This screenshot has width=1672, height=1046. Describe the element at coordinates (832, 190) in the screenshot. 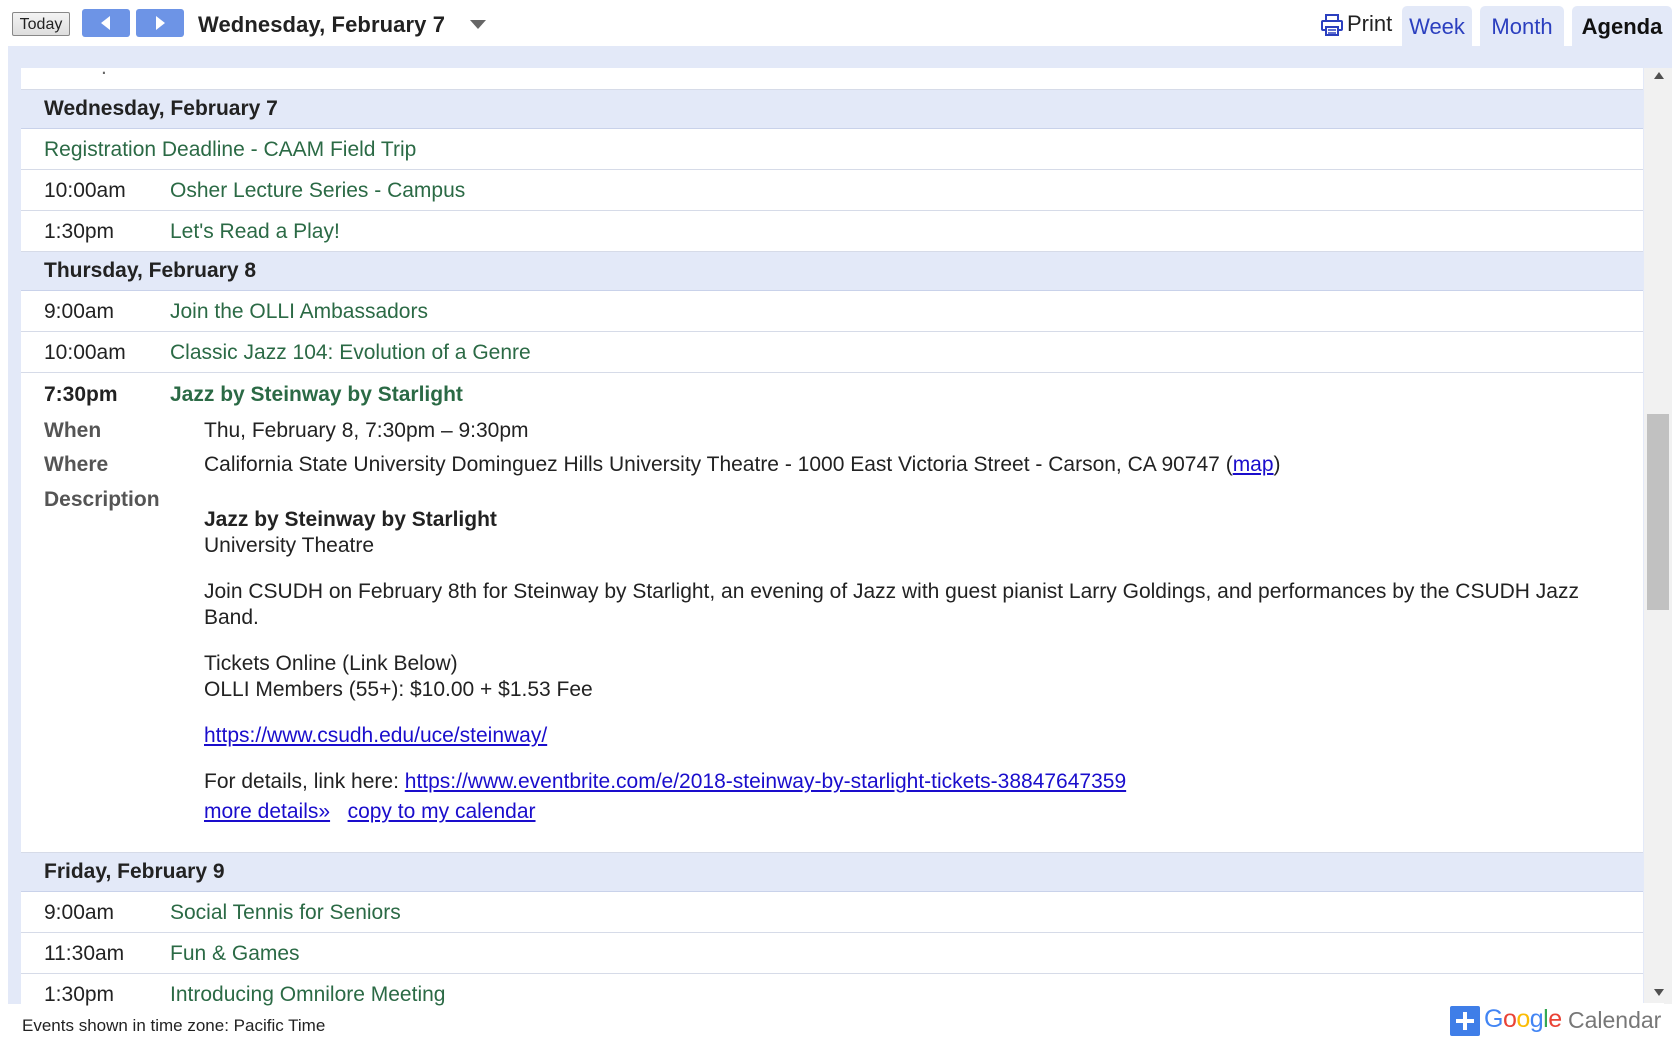

I see `event-row: 10:00am Osher Lecture Series - Campus` at that location.